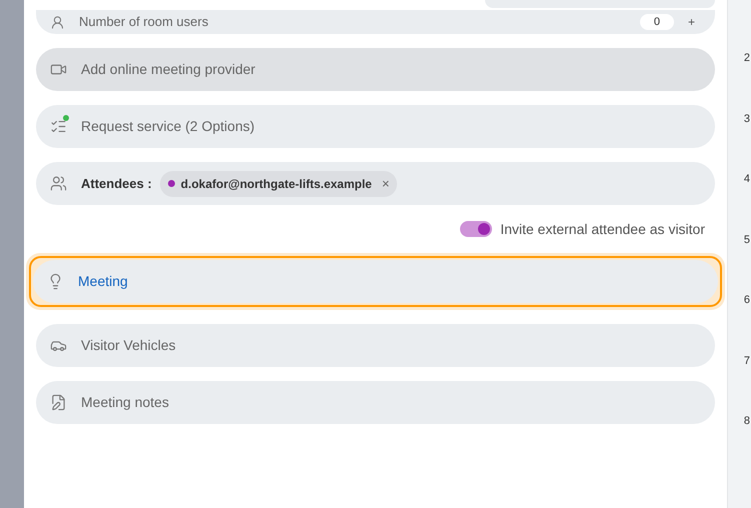 The width and height of the screenshot is (751, 508). What do you see at coordinates (375, 281) in the screenshot?
I see `form-row: Meeting` at bounding box center [375, 281].